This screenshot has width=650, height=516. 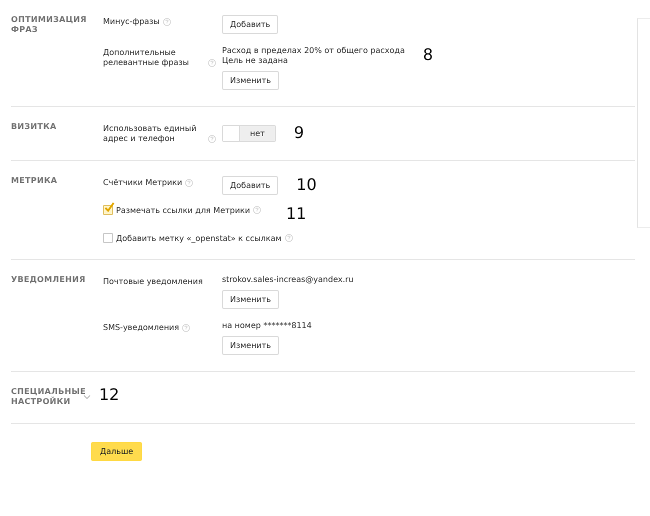 I want to click on checkbox-label: Добавить метку «_openstat» к ссылкам, so click(x=199, y=238).